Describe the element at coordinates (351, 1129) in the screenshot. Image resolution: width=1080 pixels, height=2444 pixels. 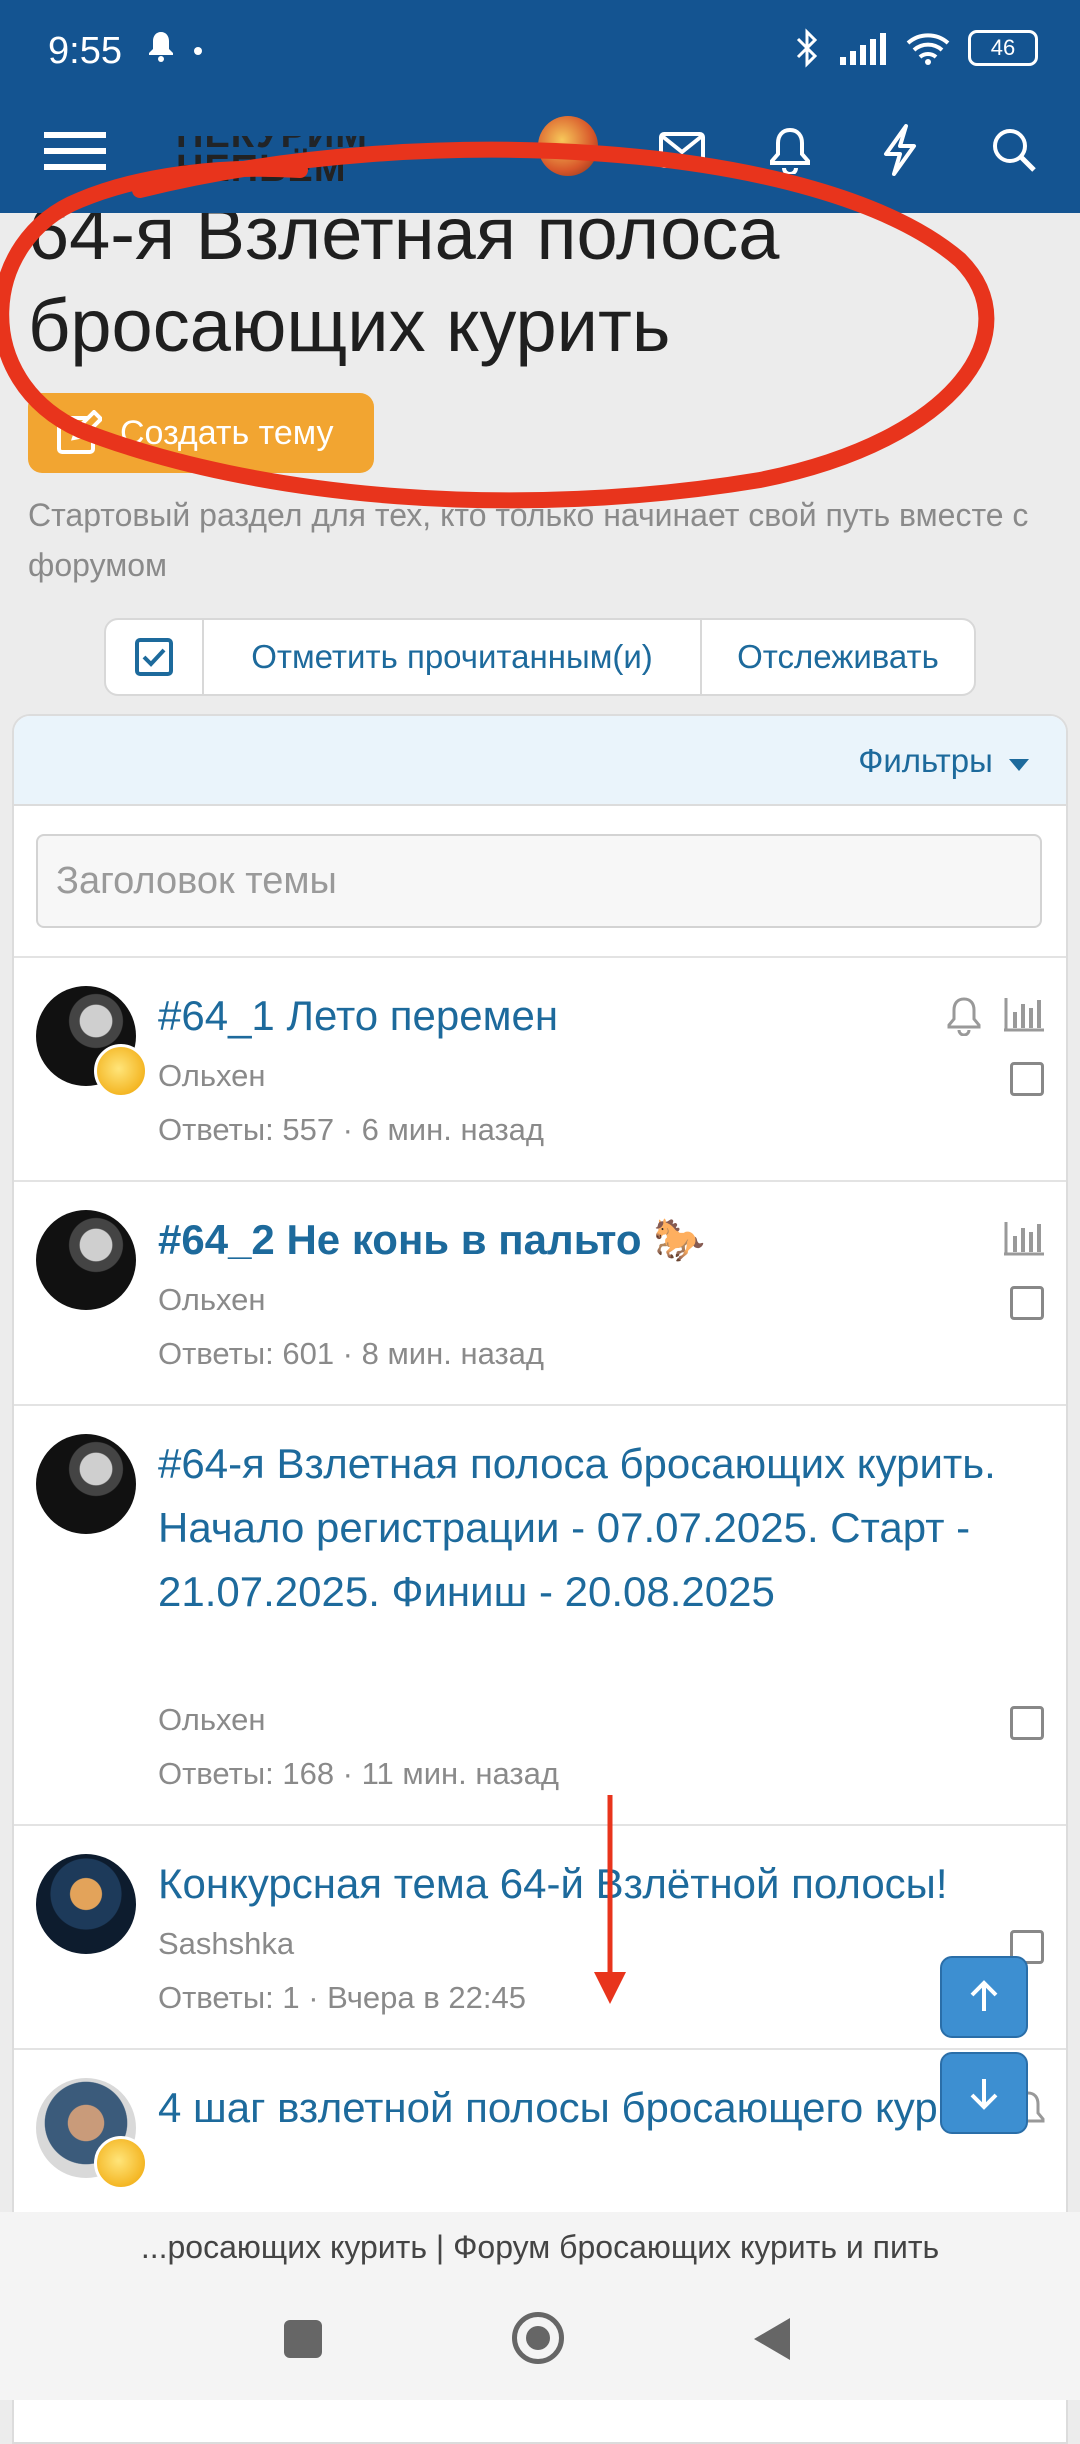
I see `thread-meta: Ответы: 557 · 6 мин. назад` at that location.